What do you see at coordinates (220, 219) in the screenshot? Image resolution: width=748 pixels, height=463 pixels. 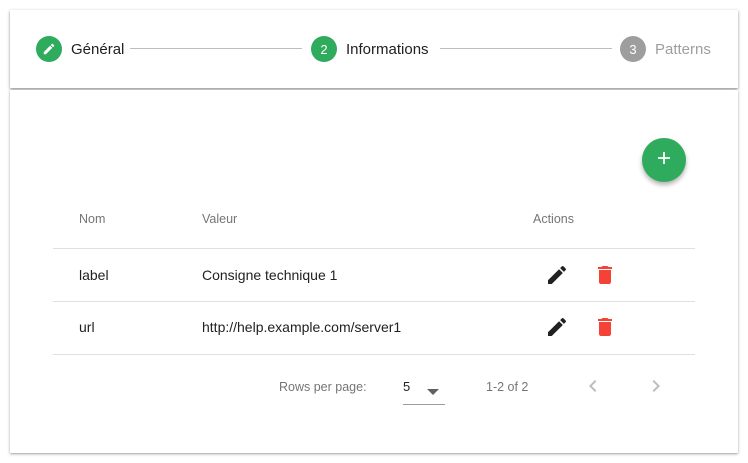 I see `column-header-valeur: Valeur` at bounding box center [220, 219].